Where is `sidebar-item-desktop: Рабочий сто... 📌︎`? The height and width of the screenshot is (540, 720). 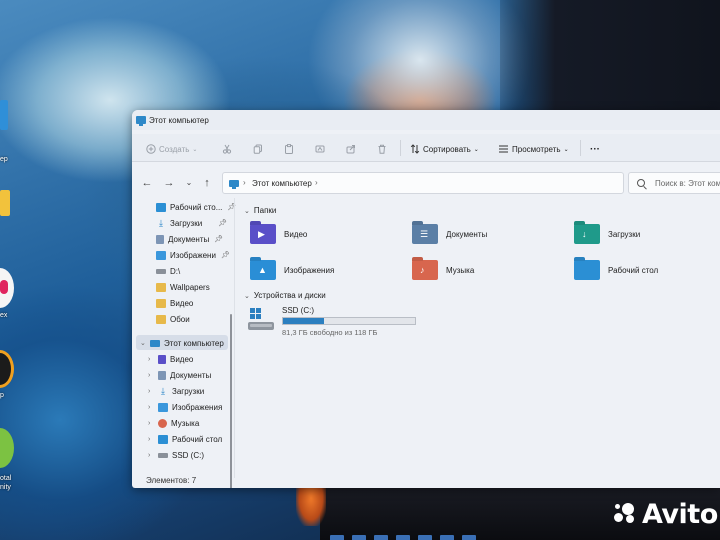 sidebar-item-desktop: Рабочий сто... 📌︎ is located at coordinates (196, 207).